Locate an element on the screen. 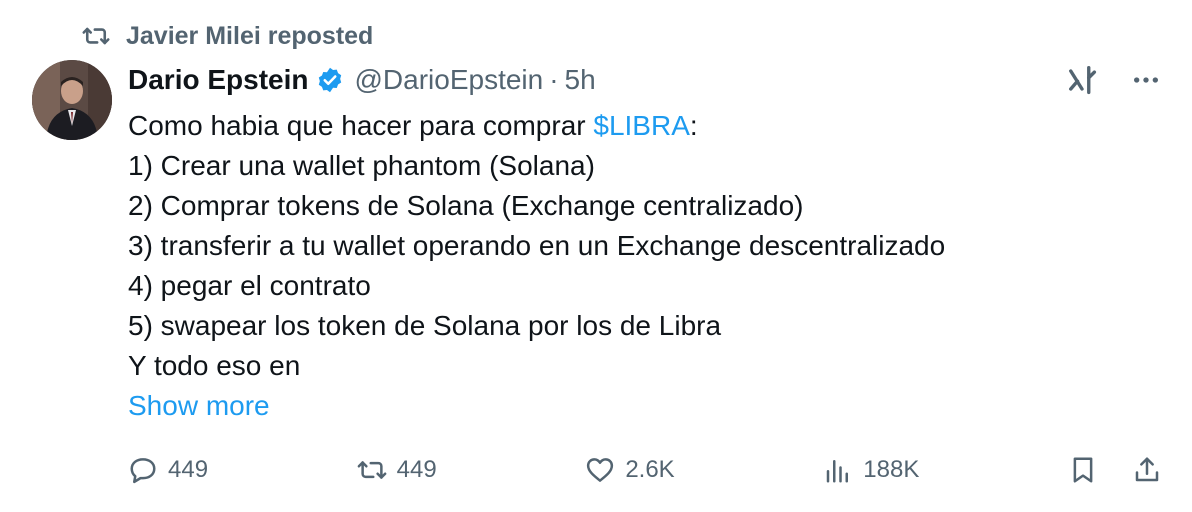 The width and height of the screenshot is (1192, 512). repost-button: 449 is located at coordinates (397, 470).